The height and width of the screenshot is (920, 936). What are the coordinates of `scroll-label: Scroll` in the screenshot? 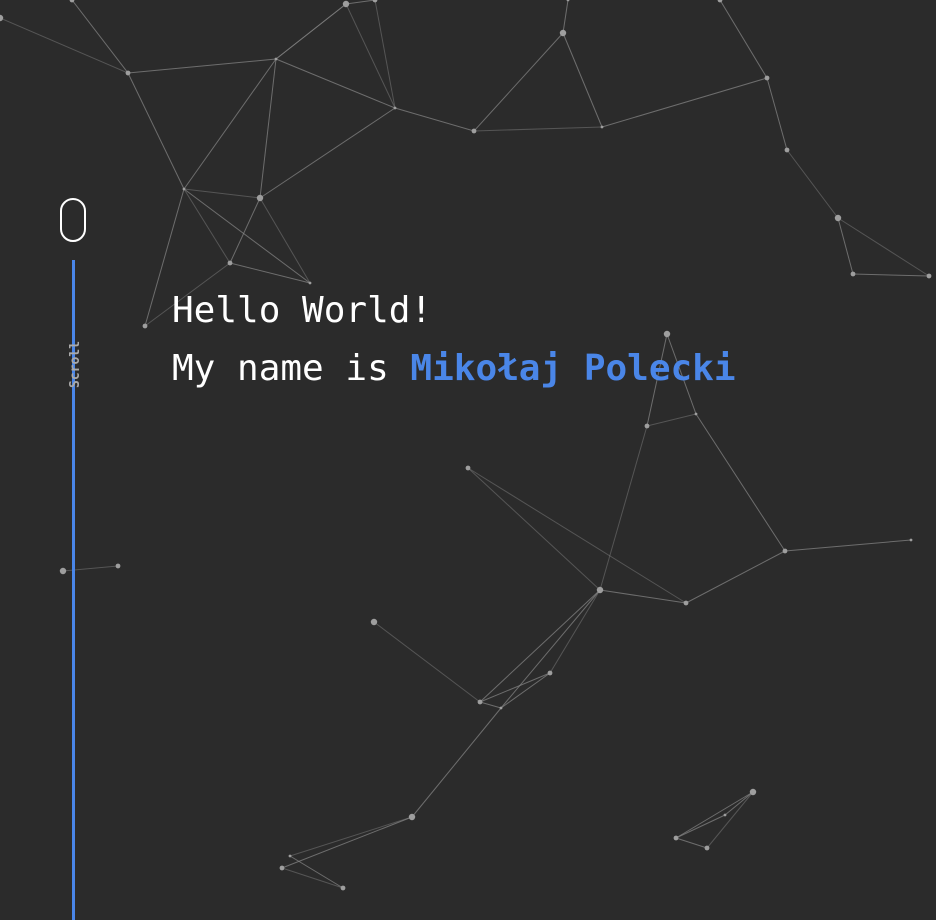 It's located at (75, 364).